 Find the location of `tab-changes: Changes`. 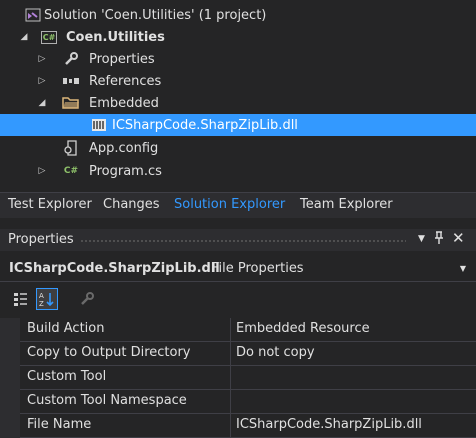

tab-changes: Changes is located at coordinates (131, 204).